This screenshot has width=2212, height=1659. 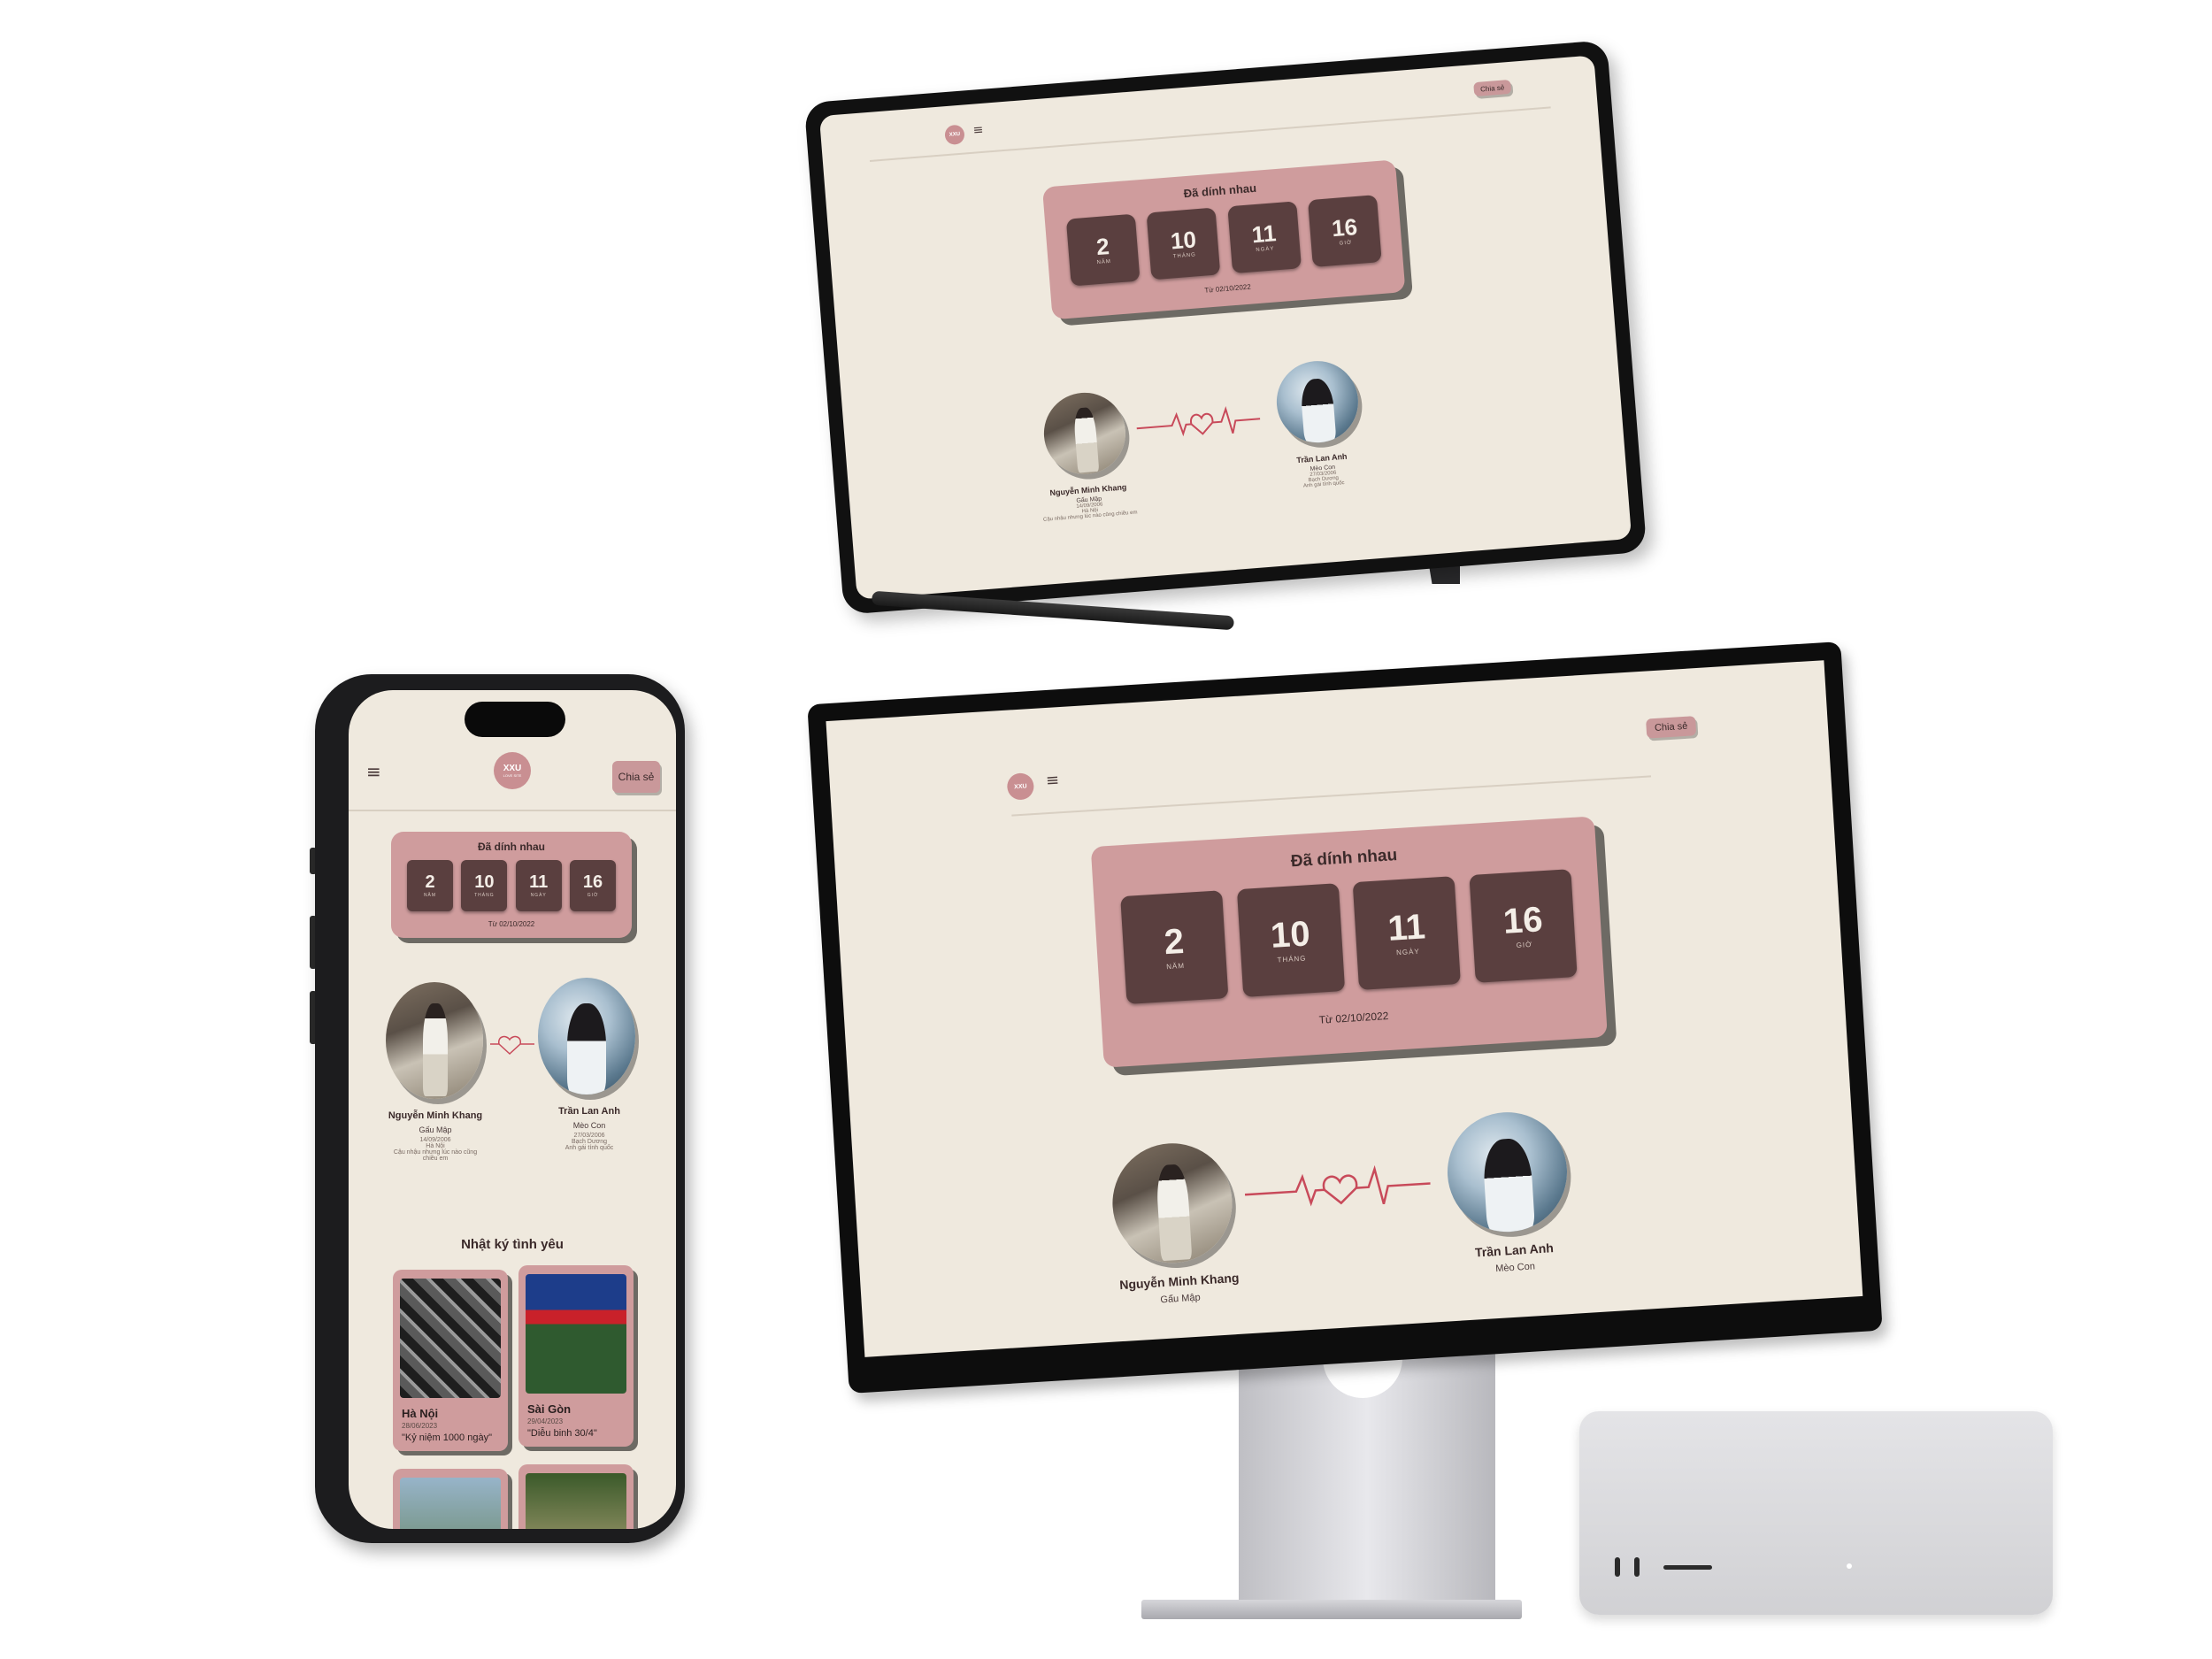 I want to click on phone-logo: XXU LOVE SITE, so click(x=512, y=771).